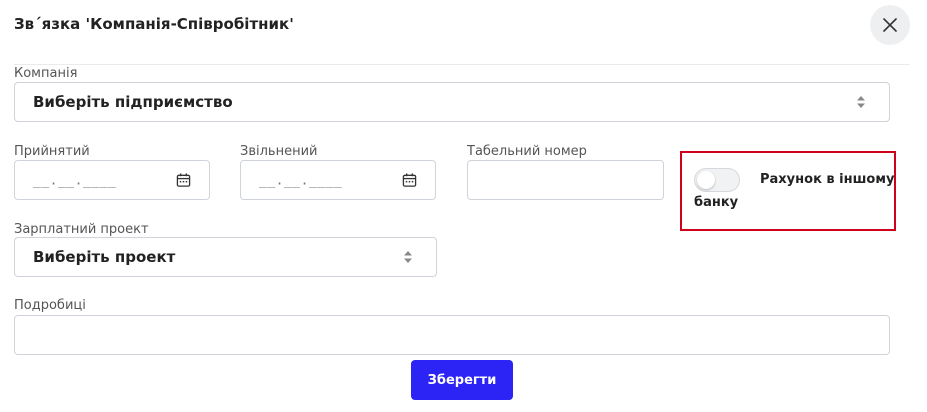  I want to click on other-bank-label-line1: Рахунок в іншому, so click(827, 179).